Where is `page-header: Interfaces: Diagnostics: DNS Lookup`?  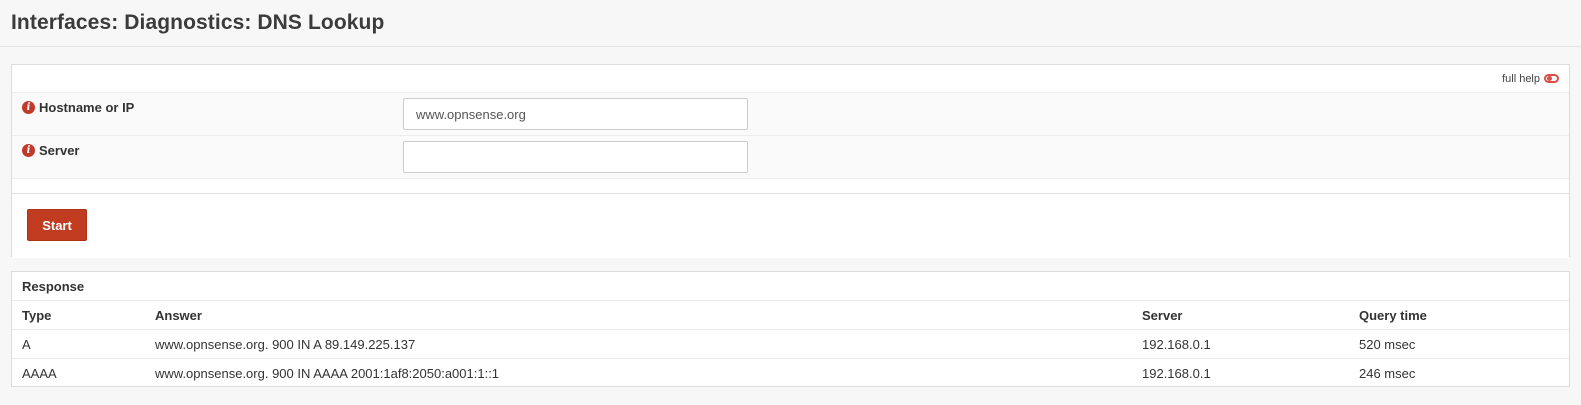 page-header: Interfaces: Diagnostics: DNS Lookup is located at coordinates (790, 23).